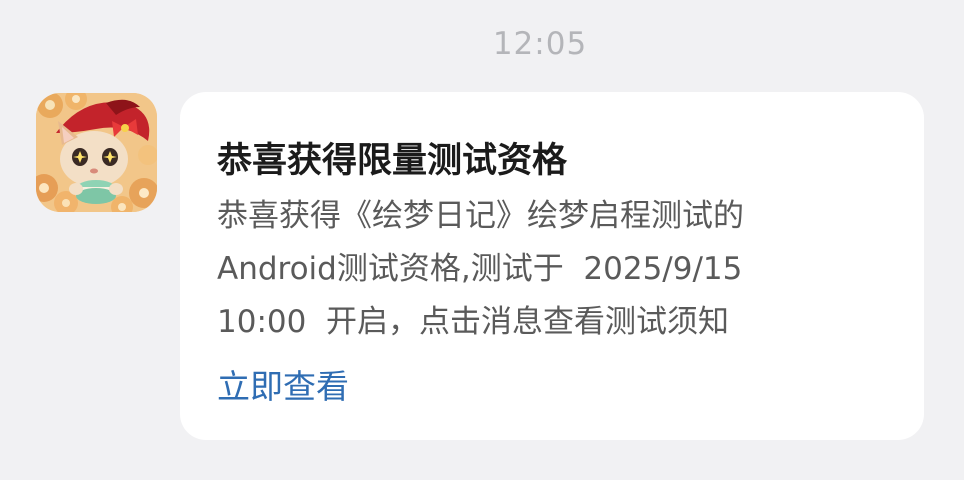 Image resolution: width=964 pixels, height=480 pixels. Describe the element at coordinates (283, 384) in the screenshot. I see `view-now-link: 立即查看` at that location.